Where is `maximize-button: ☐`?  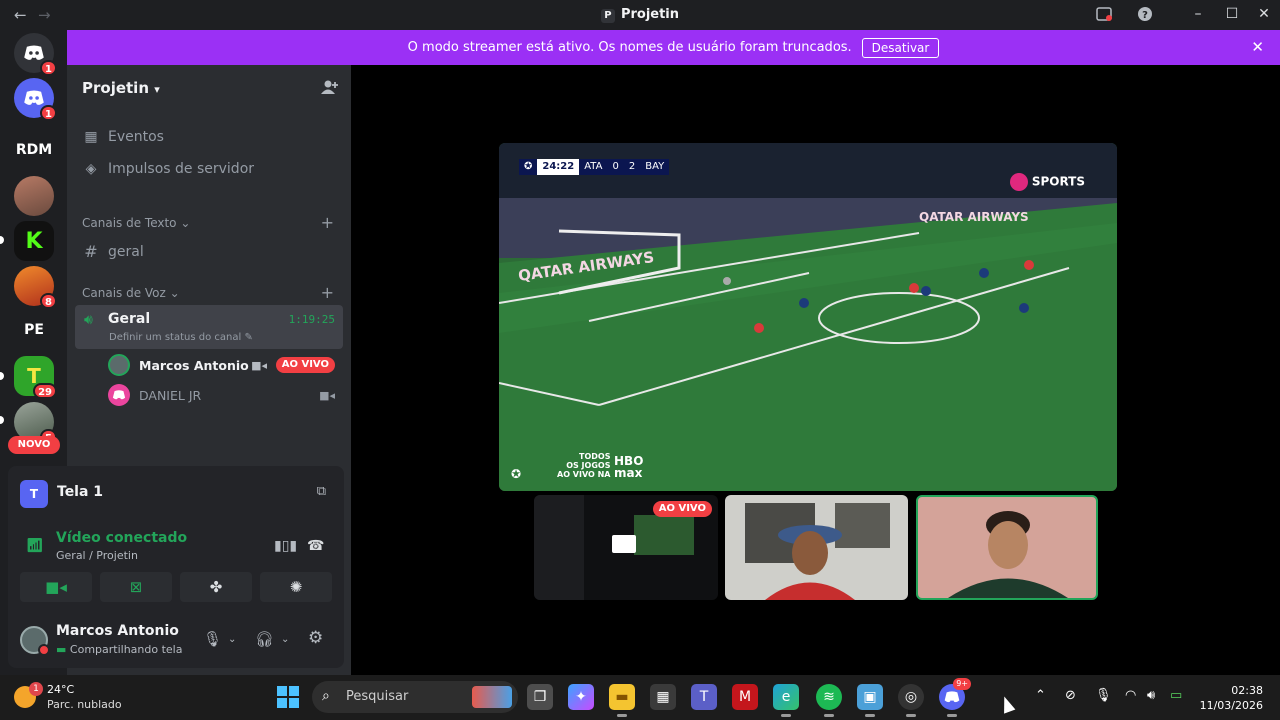 maximize-button: ☐ is located at coordinates (1232, 14).